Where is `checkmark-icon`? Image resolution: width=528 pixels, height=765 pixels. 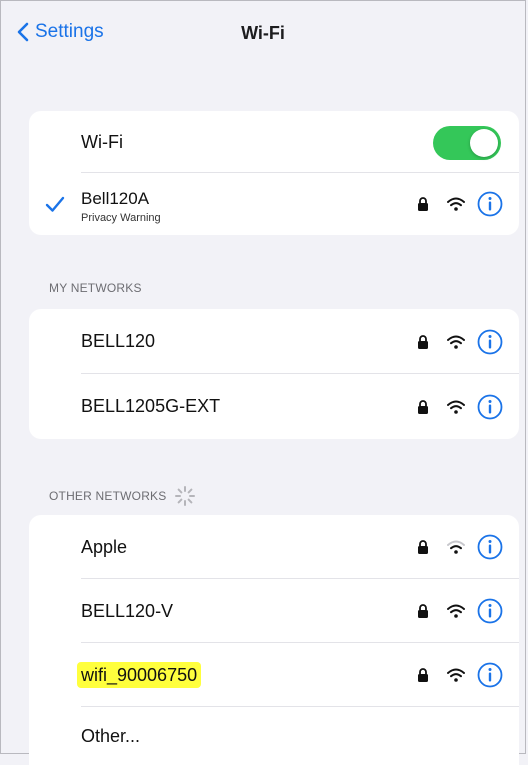 checkmark-icon is located at coordinates (55, 204).